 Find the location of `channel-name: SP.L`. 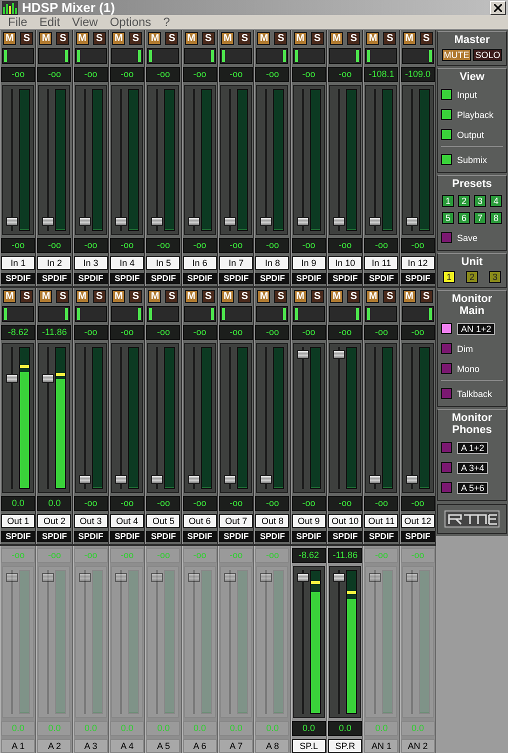

channel-name: SP.L is located at coordinates (309, 746).